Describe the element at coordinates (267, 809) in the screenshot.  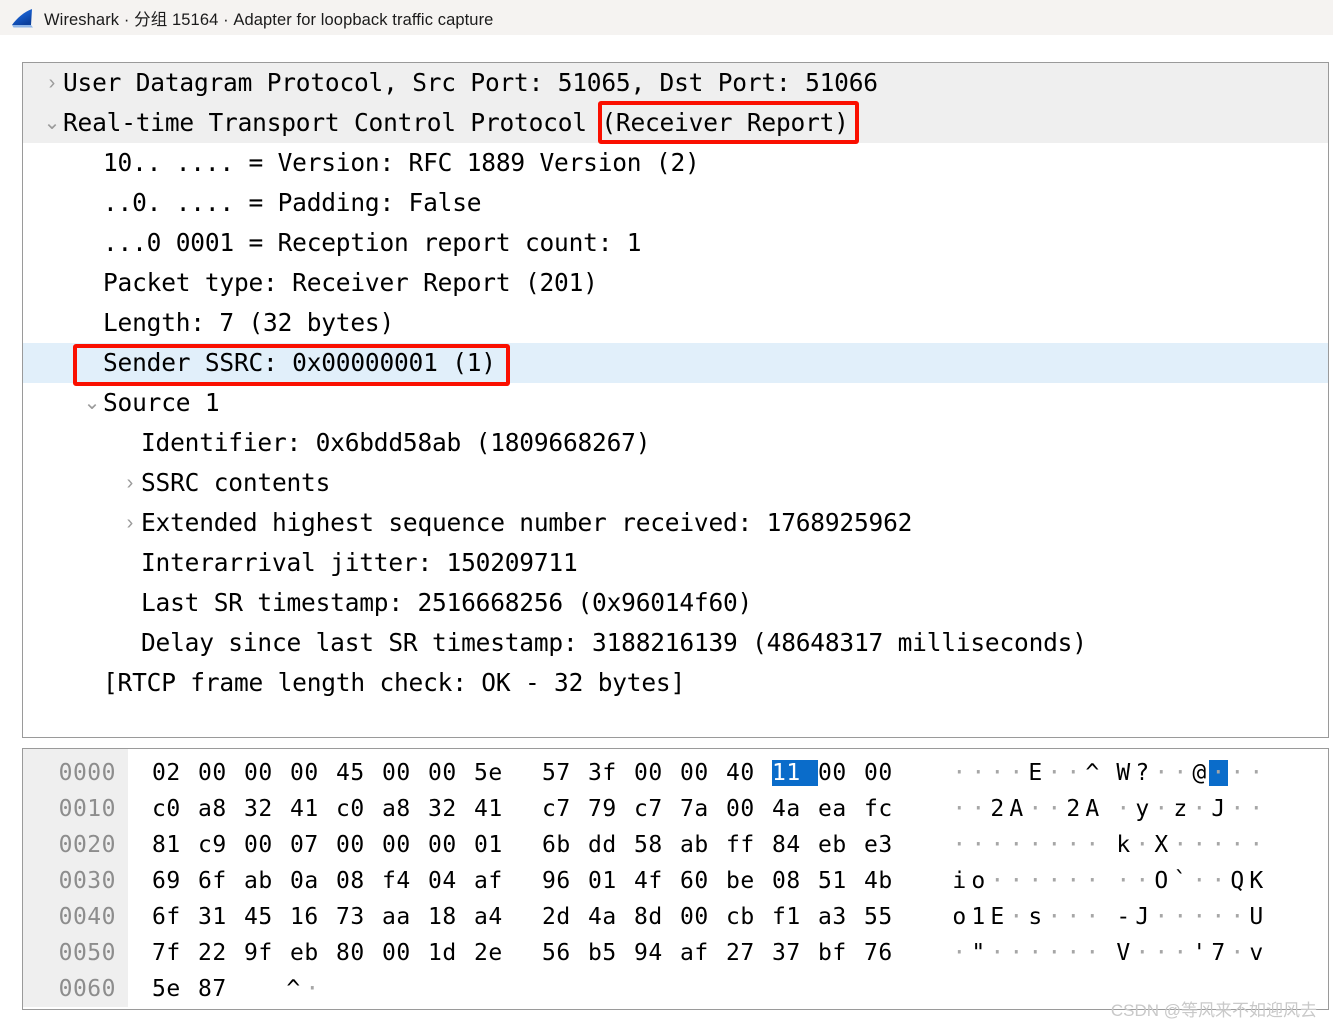
I see `hex-byte: 32` at that location.